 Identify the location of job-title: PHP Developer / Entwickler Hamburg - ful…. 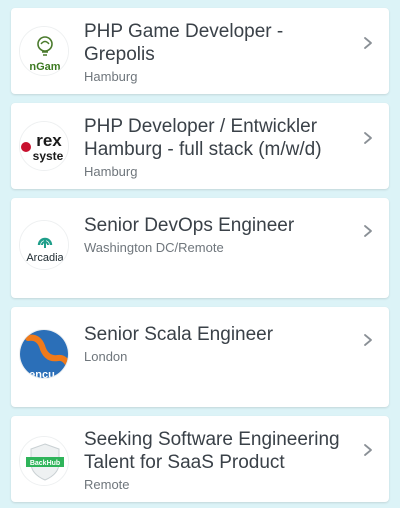
(203, 138).